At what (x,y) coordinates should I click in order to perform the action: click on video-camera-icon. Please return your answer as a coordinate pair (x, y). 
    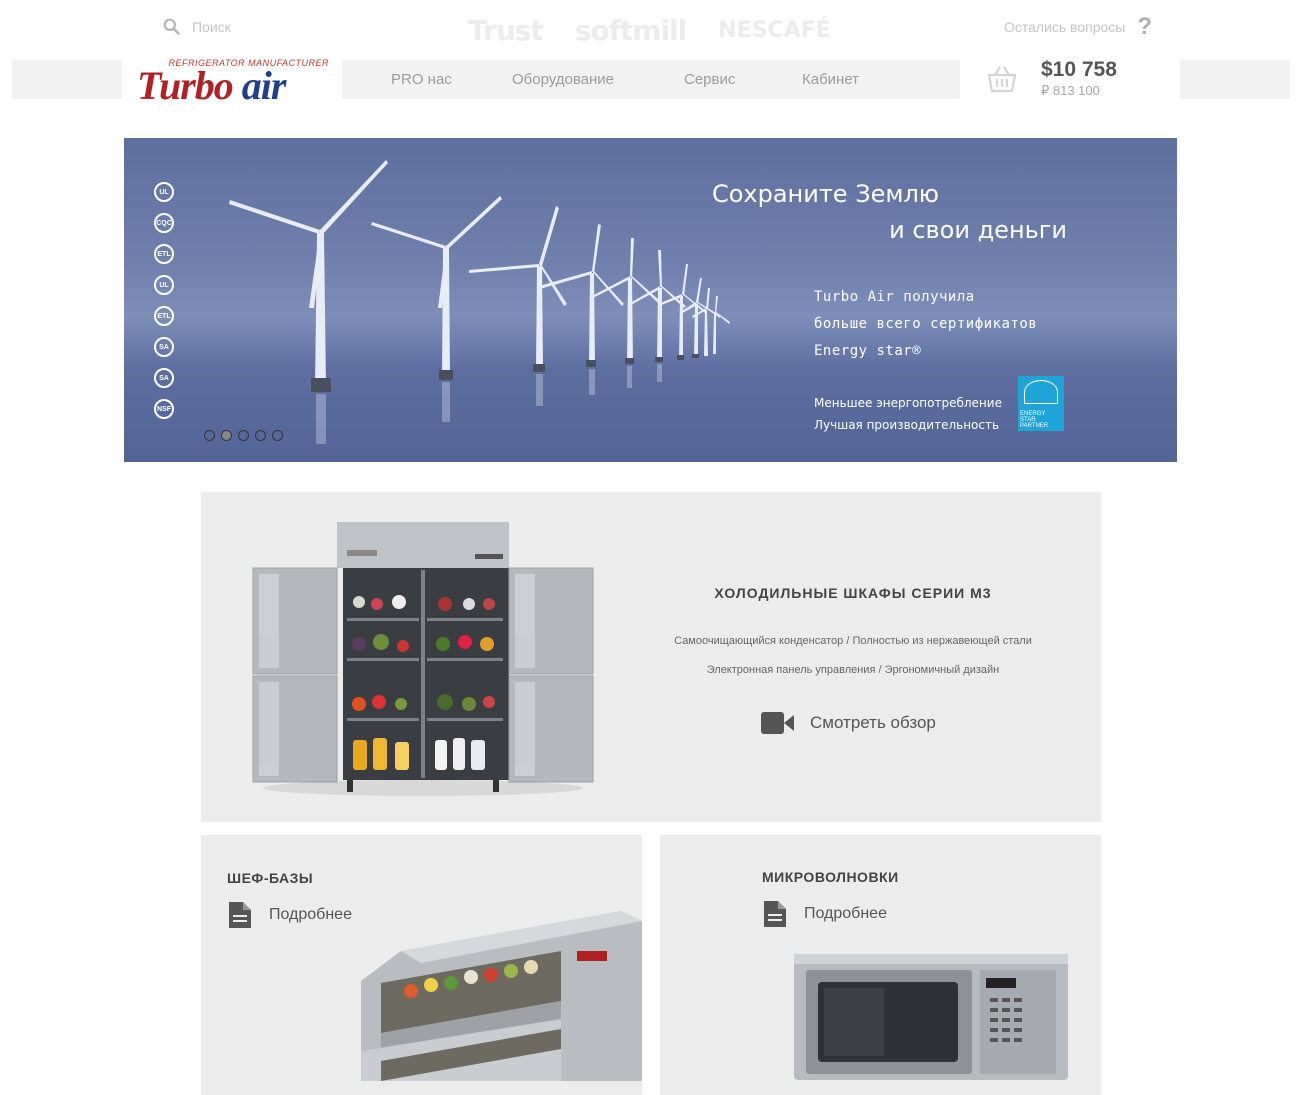
    Looking at the image, I should click on (777, 723).